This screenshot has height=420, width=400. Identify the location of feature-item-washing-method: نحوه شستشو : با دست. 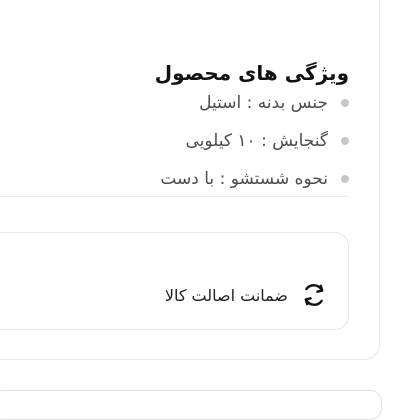
(209, 179).